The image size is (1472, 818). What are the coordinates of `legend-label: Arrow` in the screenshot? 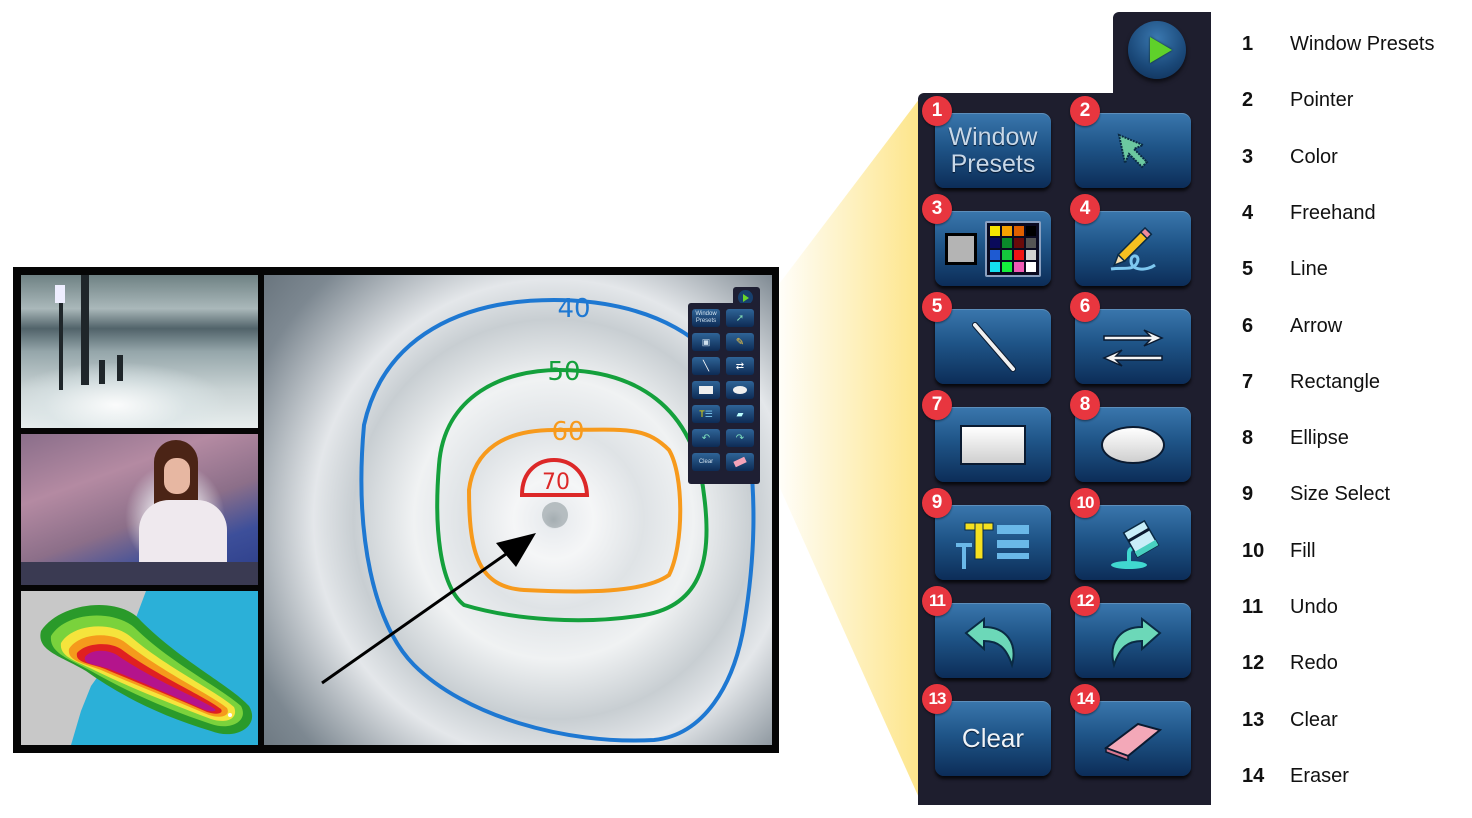 It's located at (1316, 325).